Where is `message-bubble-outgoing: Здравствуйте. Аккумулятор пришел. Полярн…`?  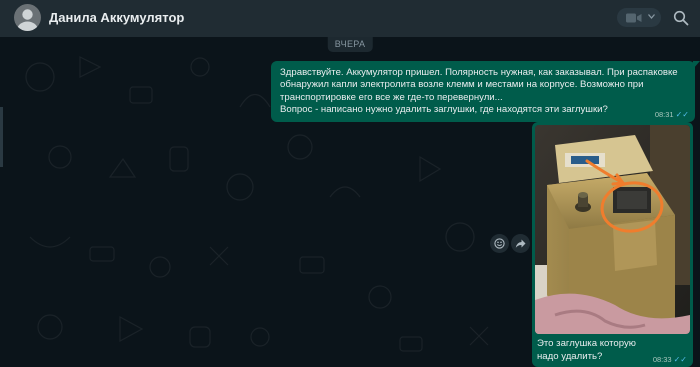 message-bubble-outgoing: Здравствуйте. Аккумулятор пришел. Полярн… is located at coordinates (483, 91).